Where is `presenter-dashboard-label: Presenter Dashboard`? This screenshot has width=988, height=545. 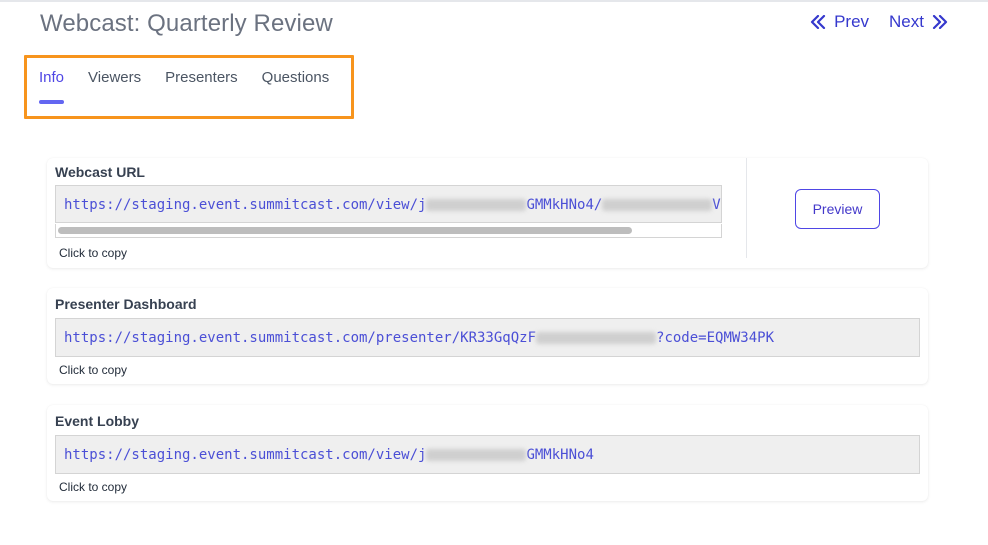
presenter-dashboard-label: Presenter Dashboard is located at coordinates (126, 304).